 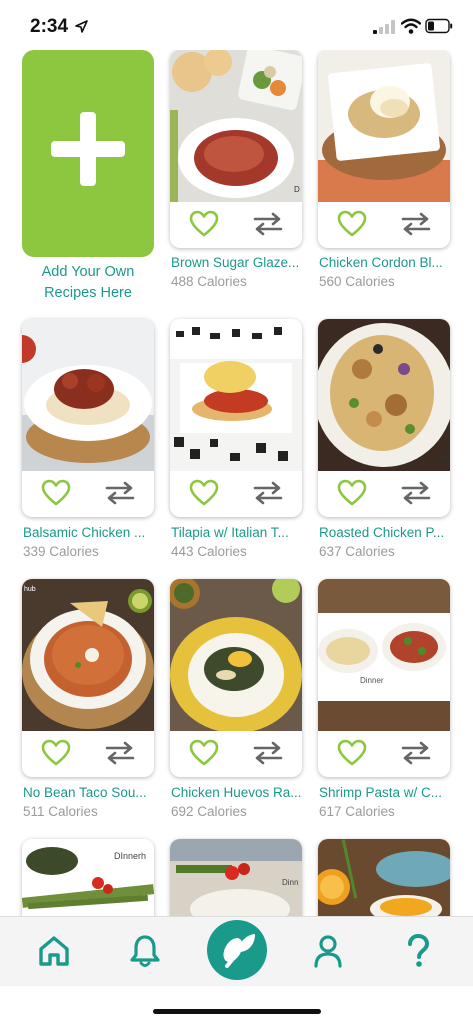 I want to click on svg-text: Dinner, so click(x=372, y=680).